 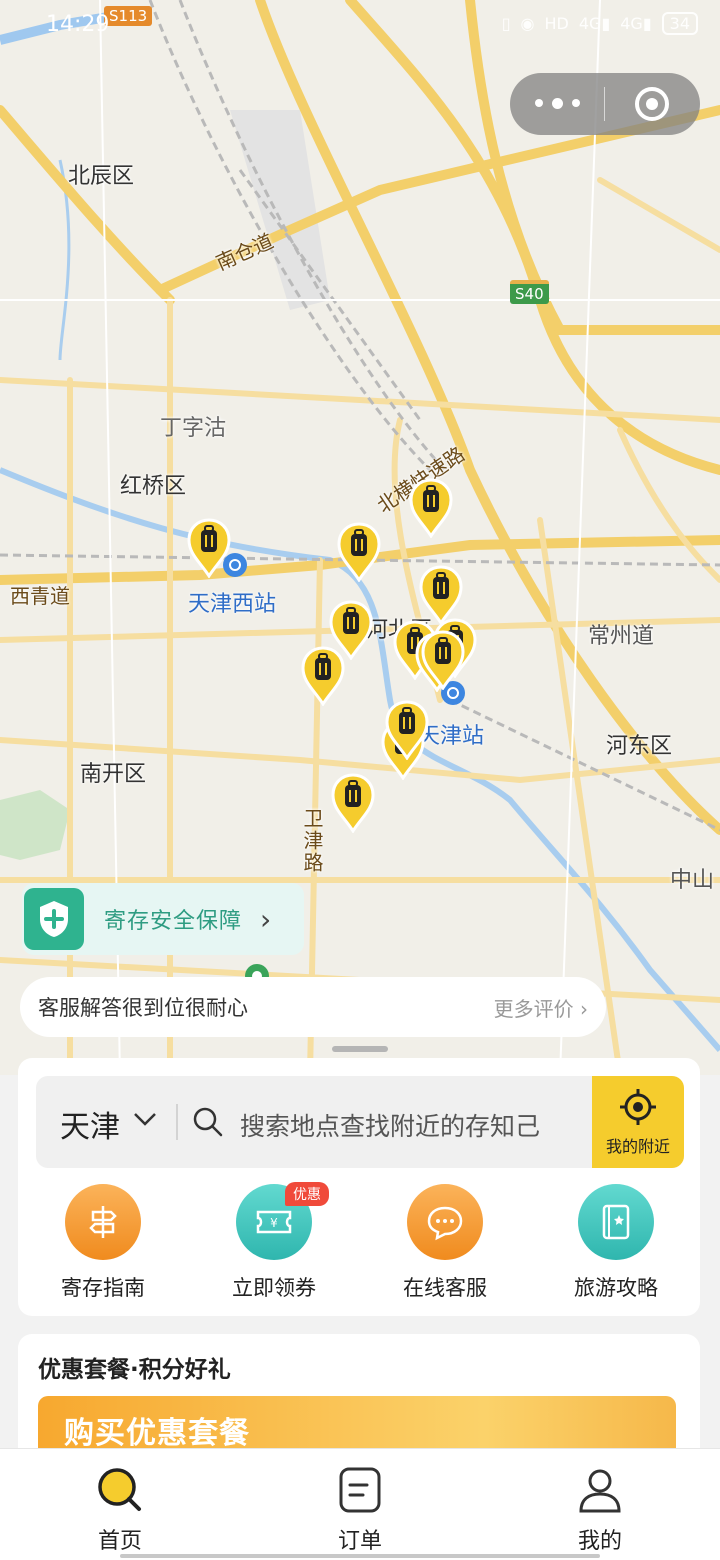 I want to click on tab-label: 订单, so click(x=359, y=1541).